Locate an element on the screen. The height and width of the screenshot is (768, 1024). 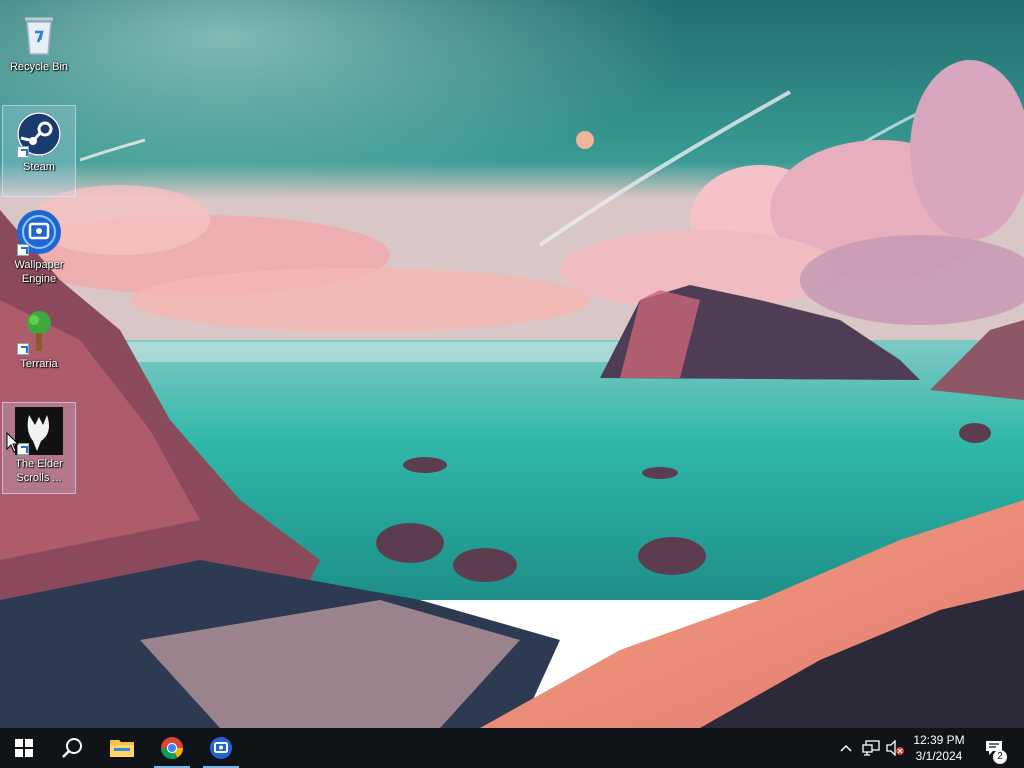
taskbar-file-explorer is located at coordinates (122, 748).